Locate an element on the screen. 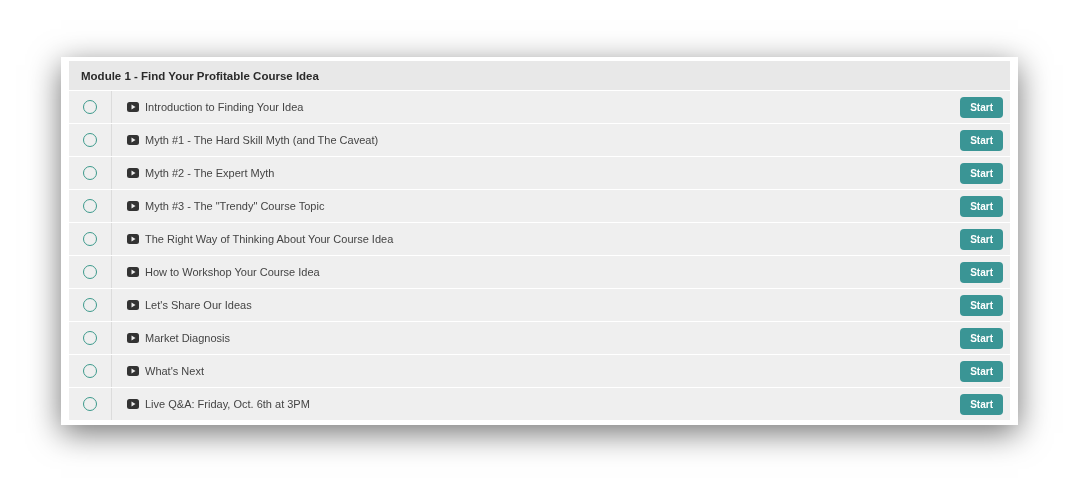 The width and height of the screenshot is (1080, 491). lesson-title: Market Diagnosis is located at coordinates (550, 338).